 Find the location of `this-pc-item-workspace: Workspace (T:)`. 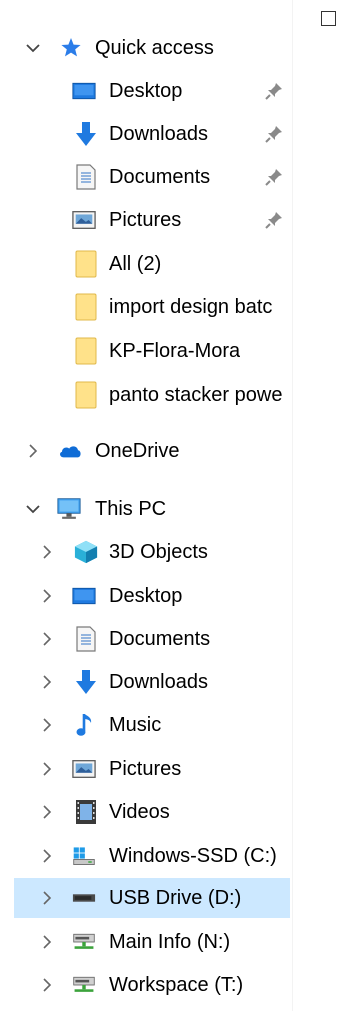

this-pc-item-workspace: Workspace (T:) is located at coordinates (146, 985).